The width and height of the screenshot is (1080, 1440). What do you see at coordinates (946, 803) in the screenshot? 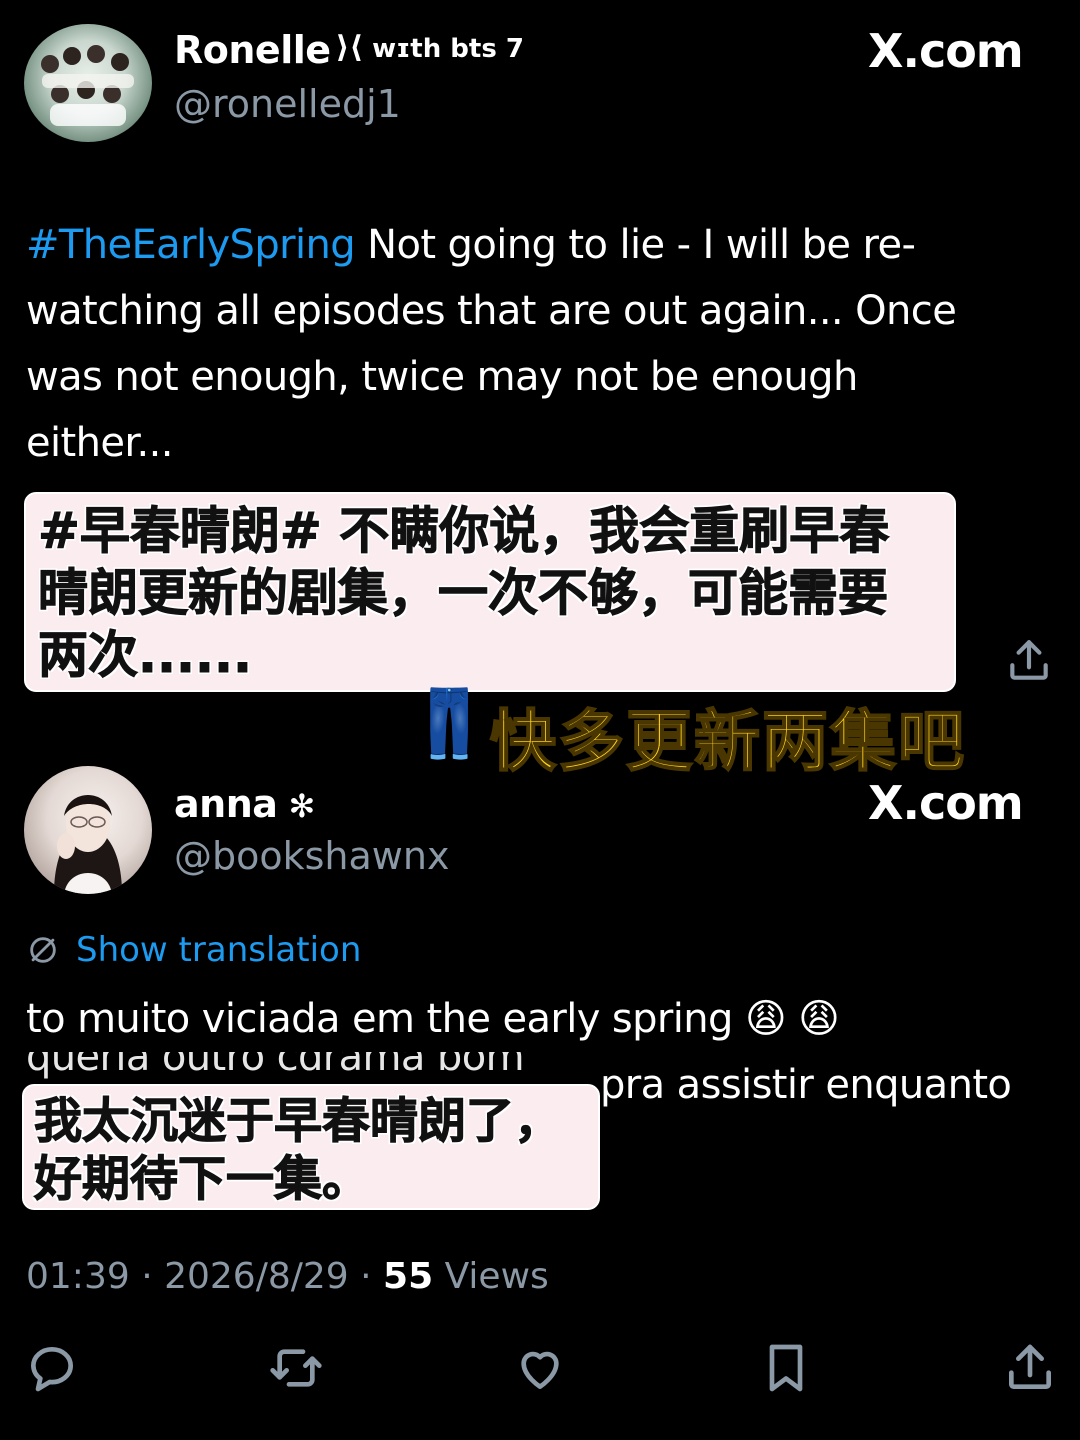
I see `tweet2-source-watermark: X.com` at bounding box center [946, 803].